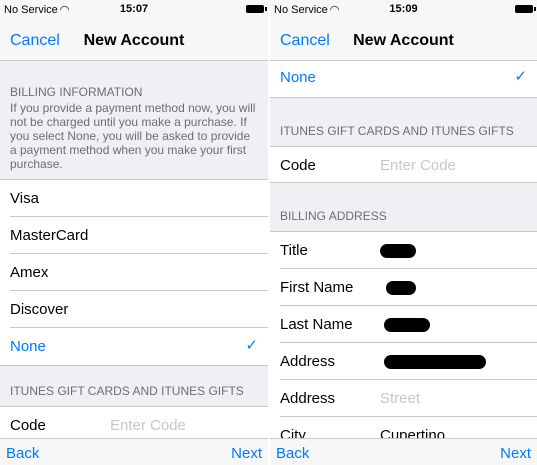 The image size is (537, 465). I want to click on address-field: Address, so click(403, 361).